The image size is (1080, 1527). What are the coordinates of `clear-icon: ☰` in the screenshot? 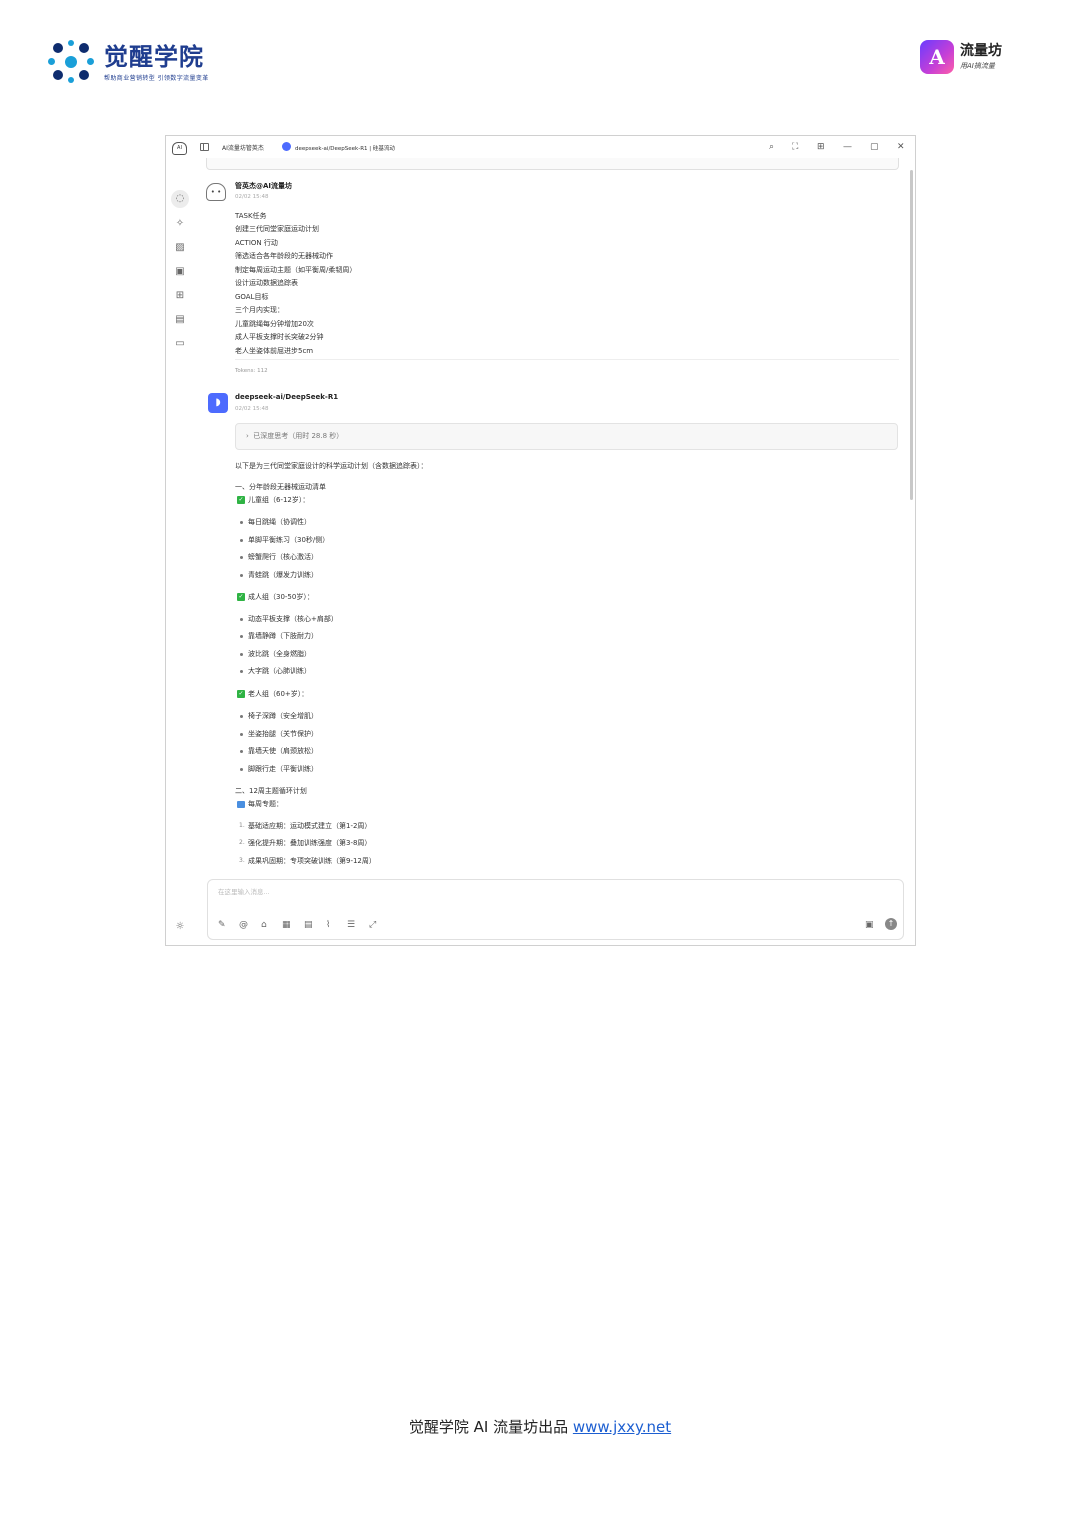 It's located at (351, 925).